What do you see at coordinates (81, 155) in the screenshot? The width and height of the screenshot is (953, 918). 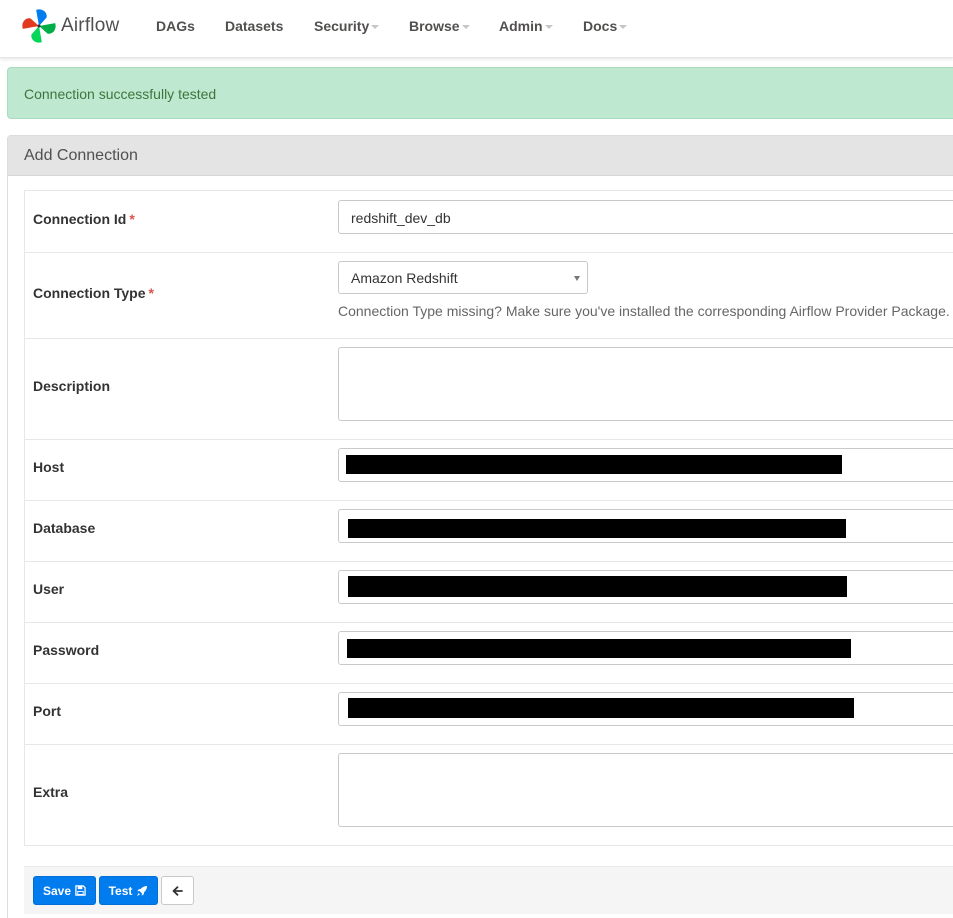 I see `panel-title: Add Connection` at bounding box center [81, 155].